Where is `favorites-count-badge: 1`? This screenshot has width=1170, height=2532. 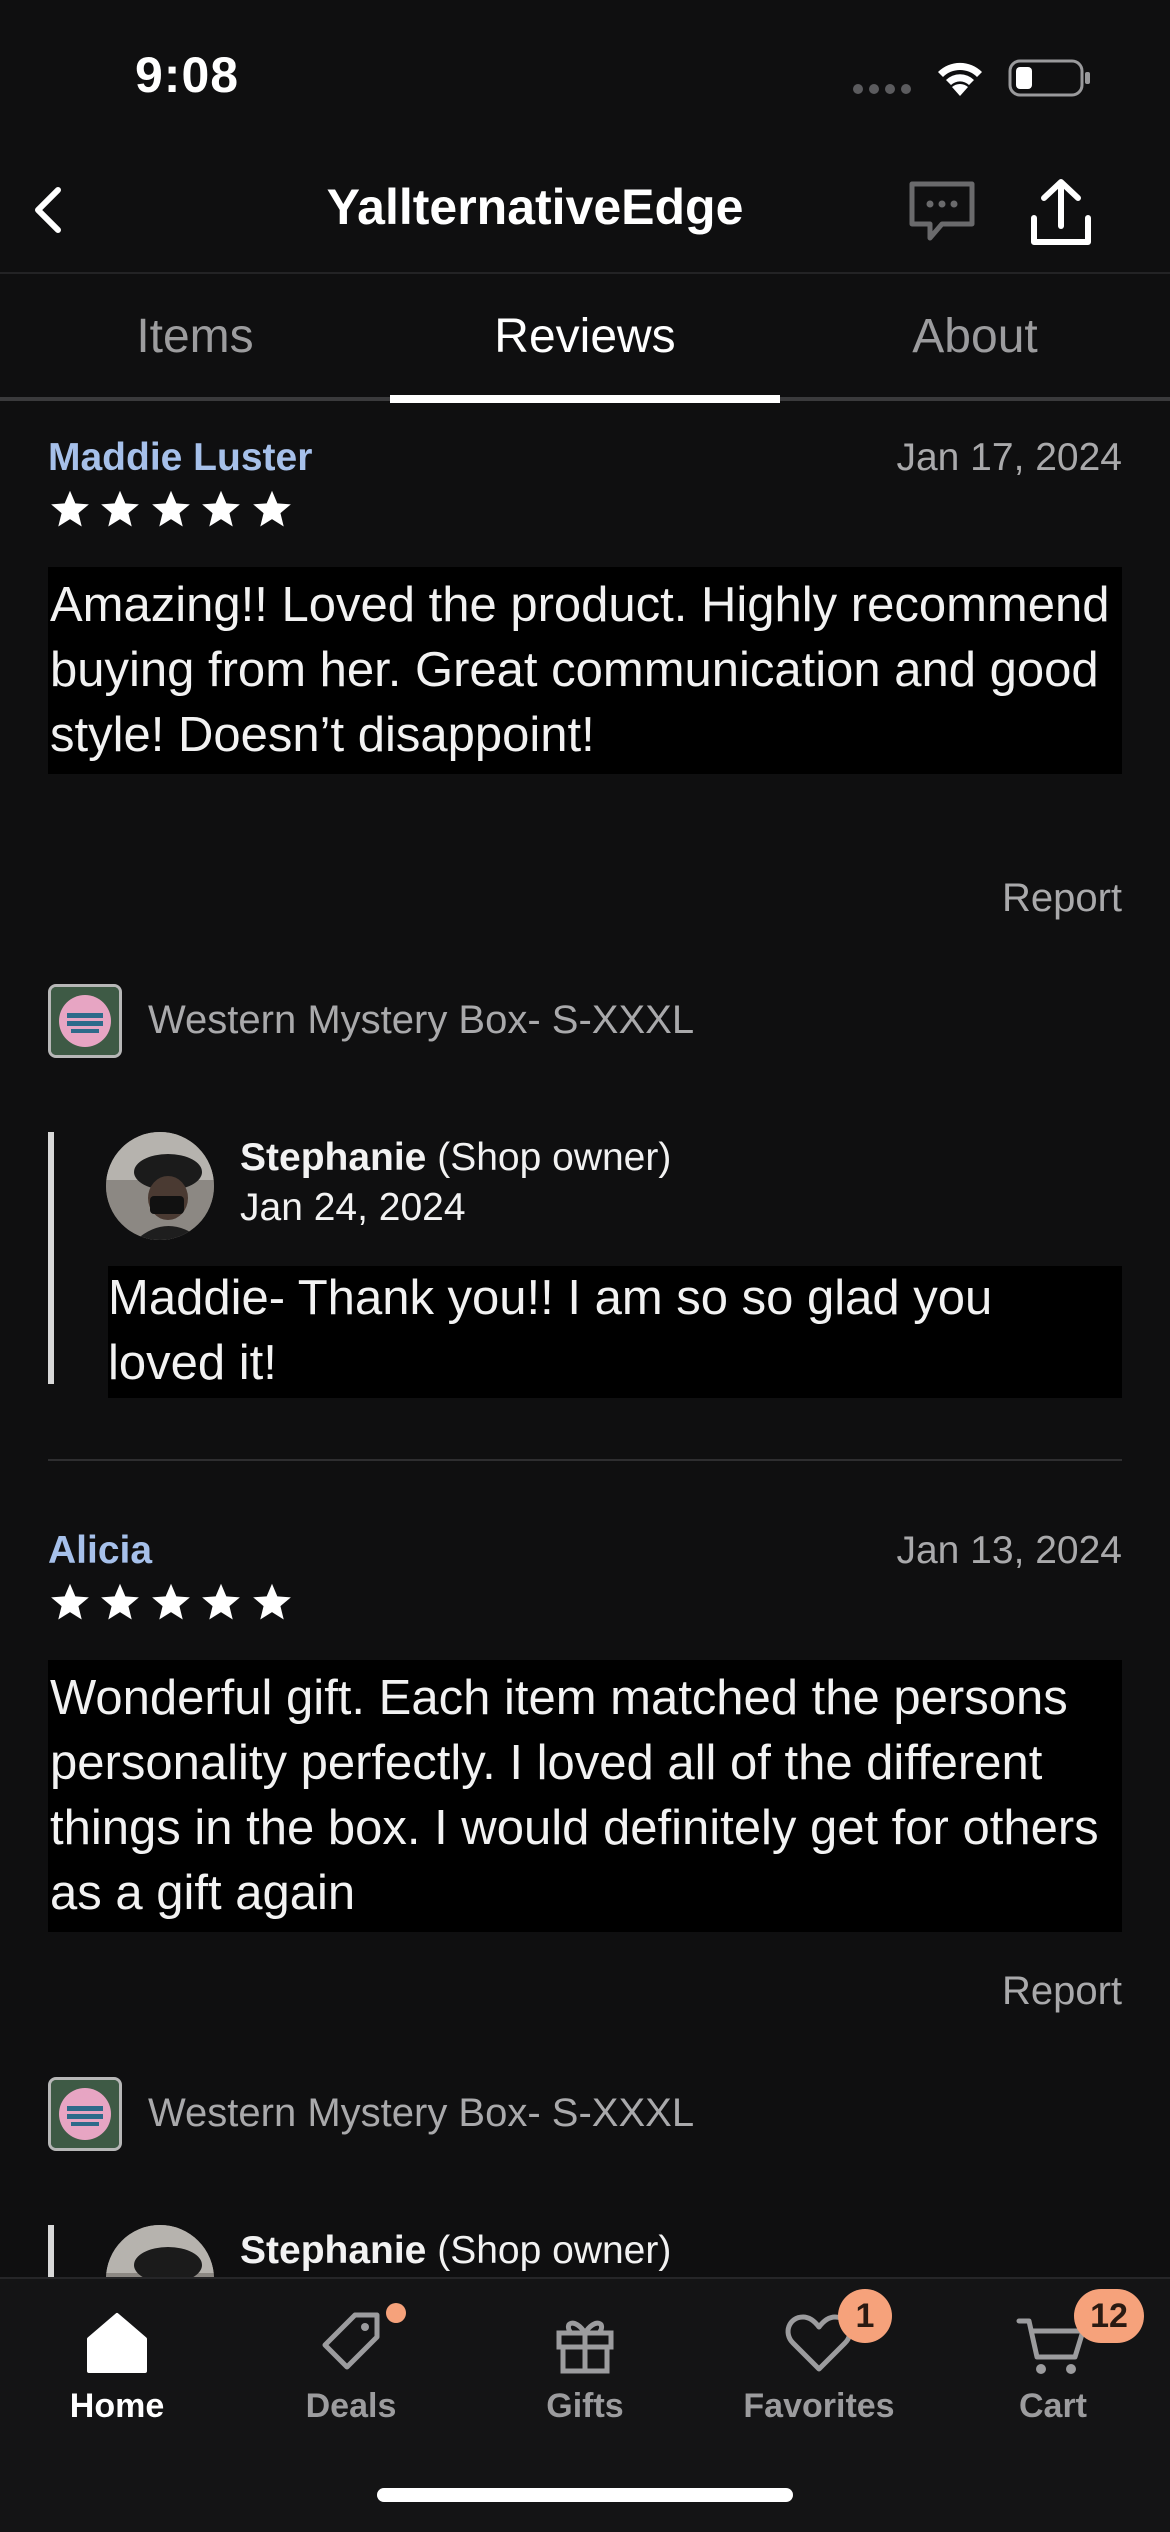
favorites-count-badge: 1 is located at coordinates (865, 2316).